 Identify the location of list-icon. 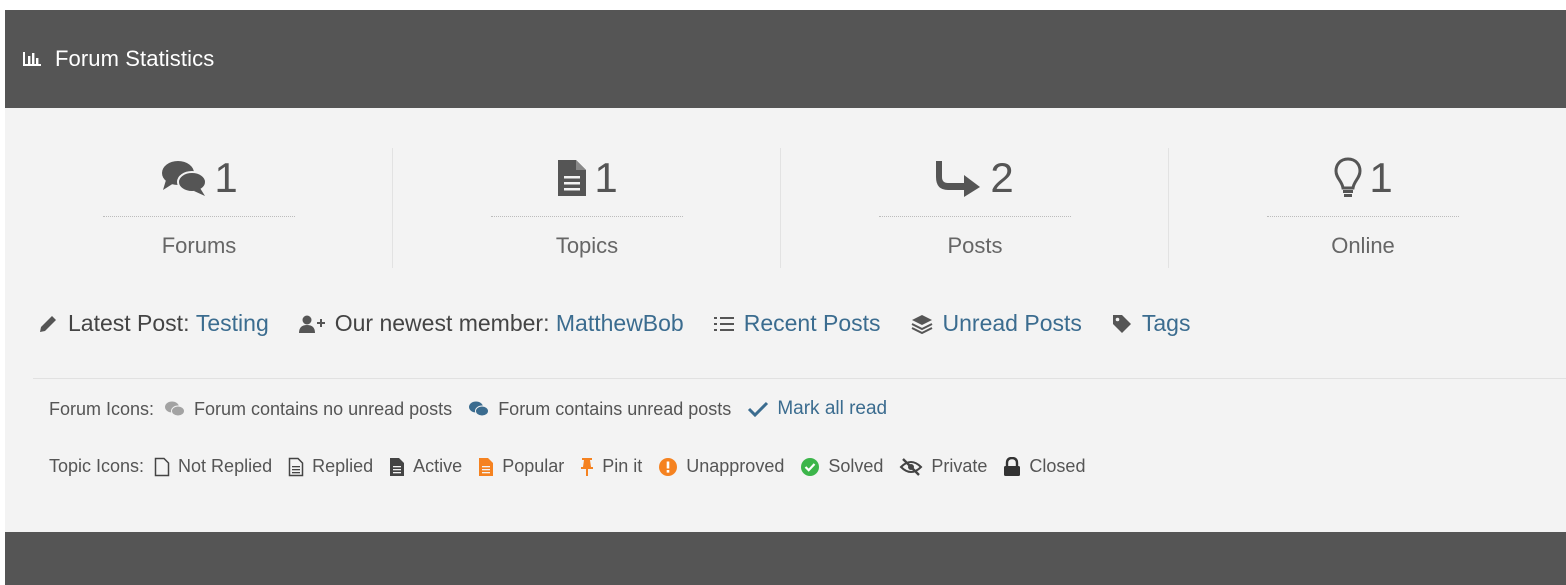
(723, 324).